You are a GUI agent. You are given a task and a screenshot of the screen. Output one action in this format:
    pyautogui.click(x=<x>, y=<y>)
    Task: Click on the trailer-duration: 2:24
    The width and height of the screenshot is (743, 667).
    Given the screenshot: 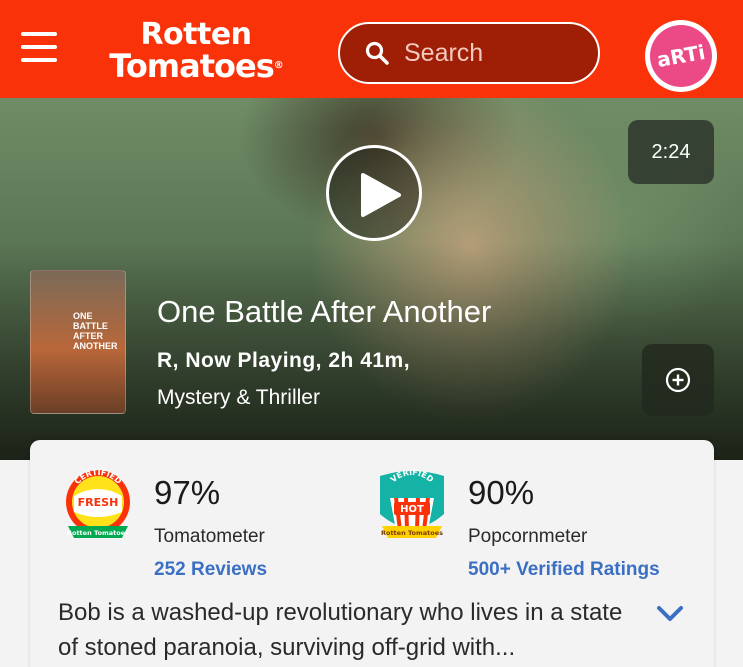 What is the action you would take?
    pyautogui.click(x=671, y=152)
    